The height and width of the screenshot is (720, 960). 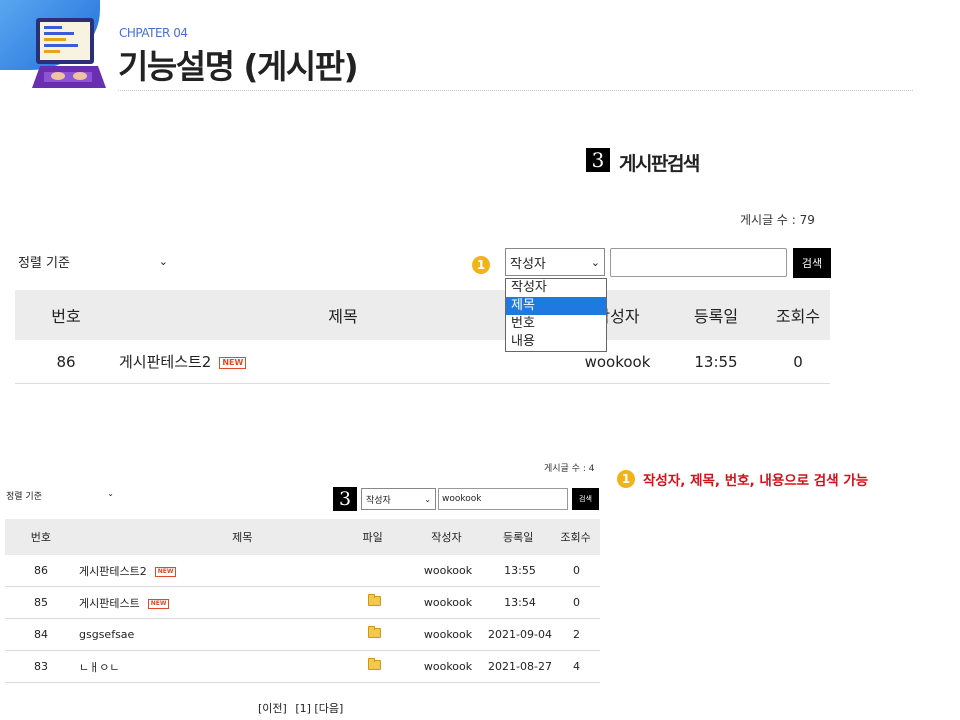 What do you see at coordinates (756, 481) in the screenshot?
I see `annotation-text: 작성자, 제목, 번호, 내용으로 검색 가능` at bounding box center [756, 481].